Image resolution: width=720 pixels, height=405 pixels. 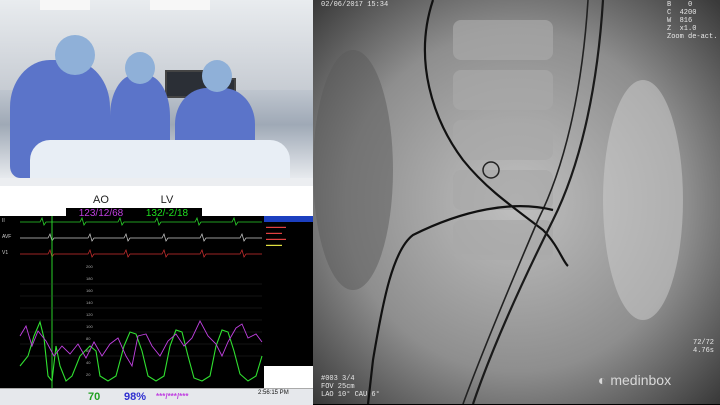 What do you see at coordinates (141, 343) in the screenshot?
I see `ao-pressure-trace` at bounding box center [141, 343].